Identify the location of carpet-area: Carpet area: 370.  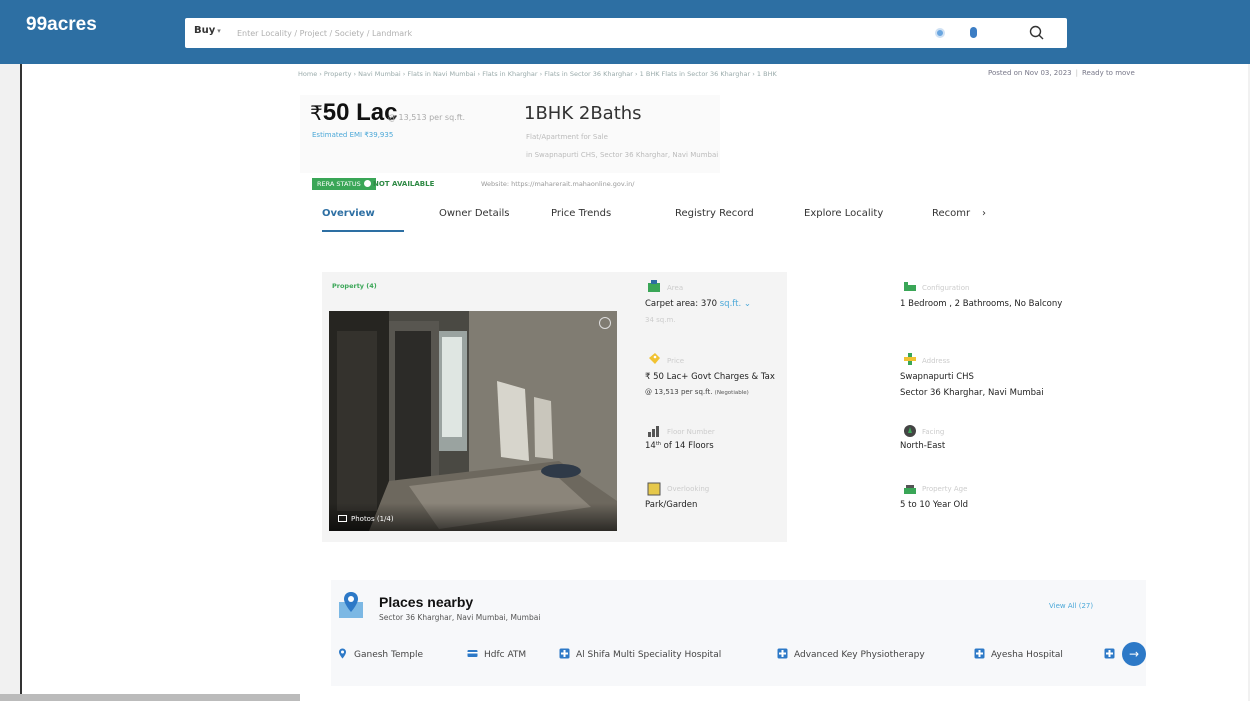
(681, 304).